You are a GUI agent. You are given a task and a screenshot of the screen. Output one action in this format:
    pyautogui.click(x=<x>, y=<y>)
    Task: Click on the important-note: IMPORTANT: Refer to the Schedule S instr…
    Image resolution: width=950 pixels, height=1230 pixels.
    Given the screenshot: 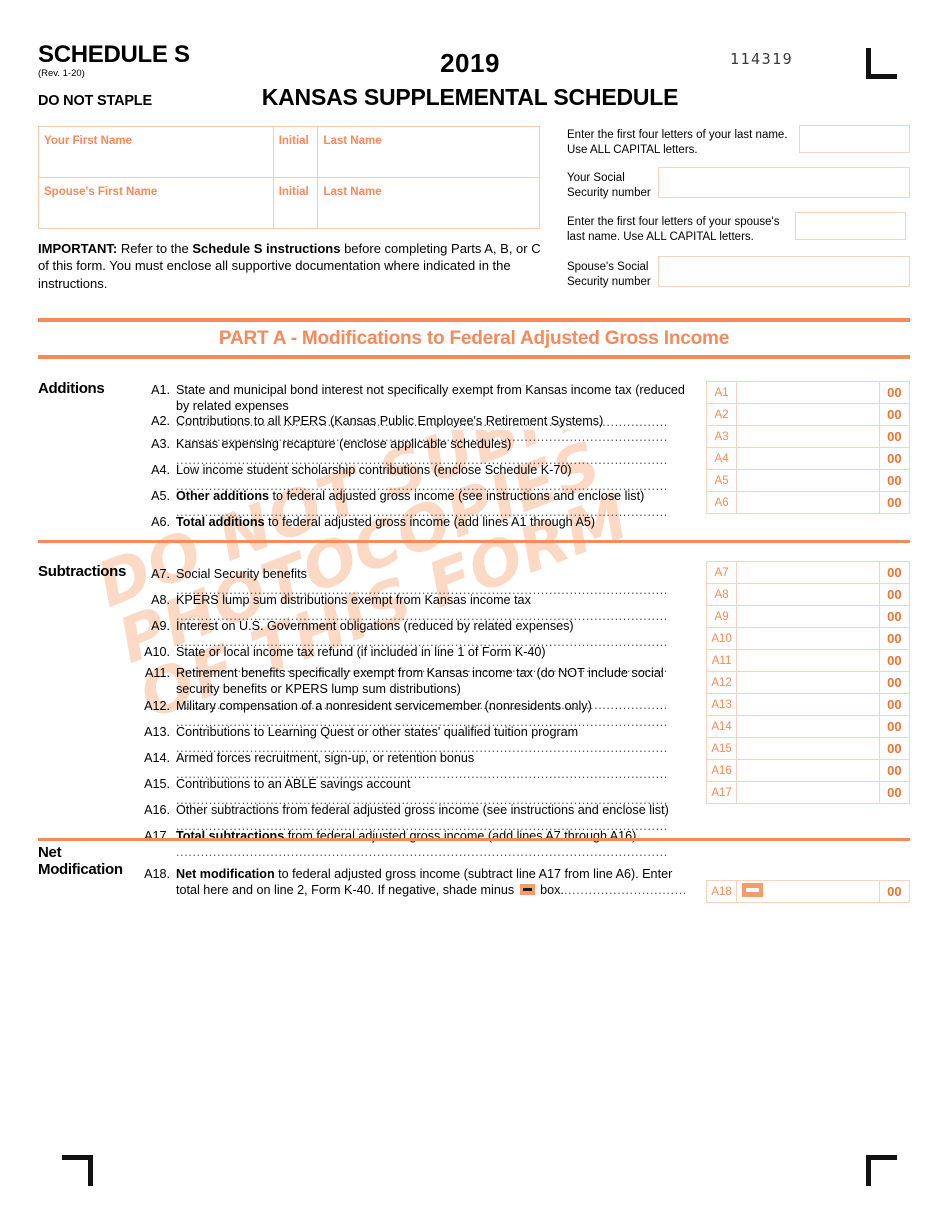 What is the action you would take?
    pyautogui.click(x=294, y=266)
    